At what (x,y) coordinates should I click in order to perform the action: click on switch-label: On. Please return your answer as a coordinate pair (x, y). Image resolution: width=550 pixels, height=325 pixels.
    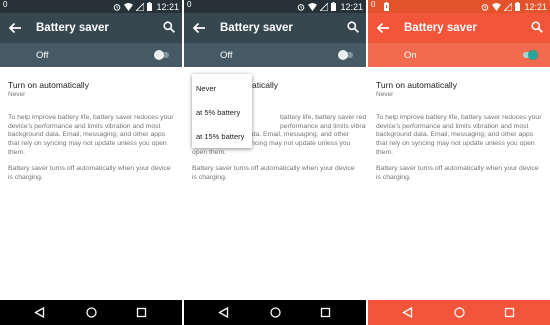
    Looking at the image, I should click on (410, 55).